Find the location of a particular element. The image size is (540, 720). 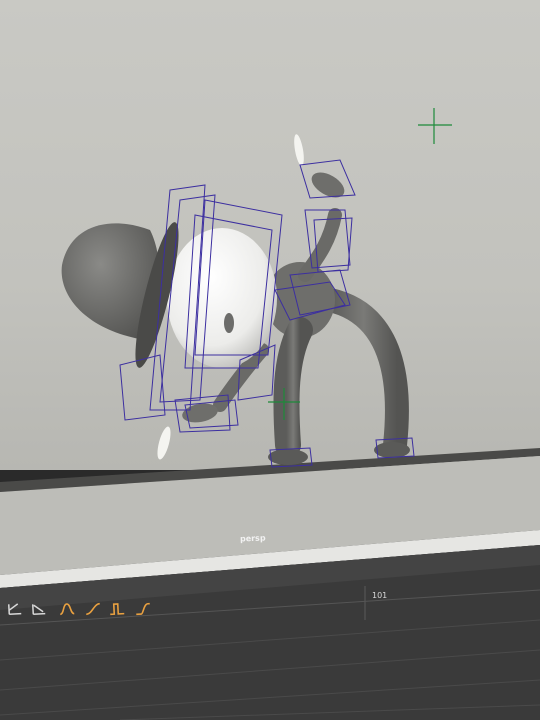

character-front-leg is located at coordinates (293, 387).